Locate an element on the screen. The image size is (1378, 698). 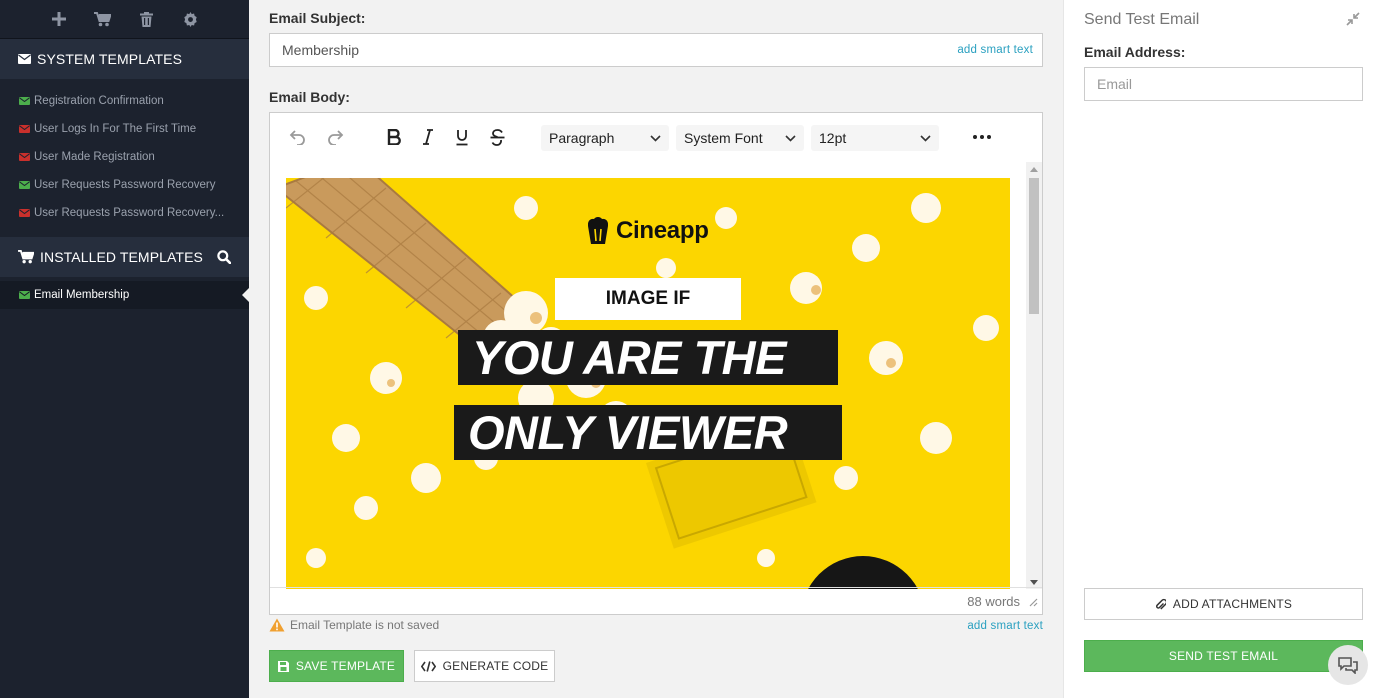
sidebar-item-email-membership: Email Membership is located at coordinates (124, 295).